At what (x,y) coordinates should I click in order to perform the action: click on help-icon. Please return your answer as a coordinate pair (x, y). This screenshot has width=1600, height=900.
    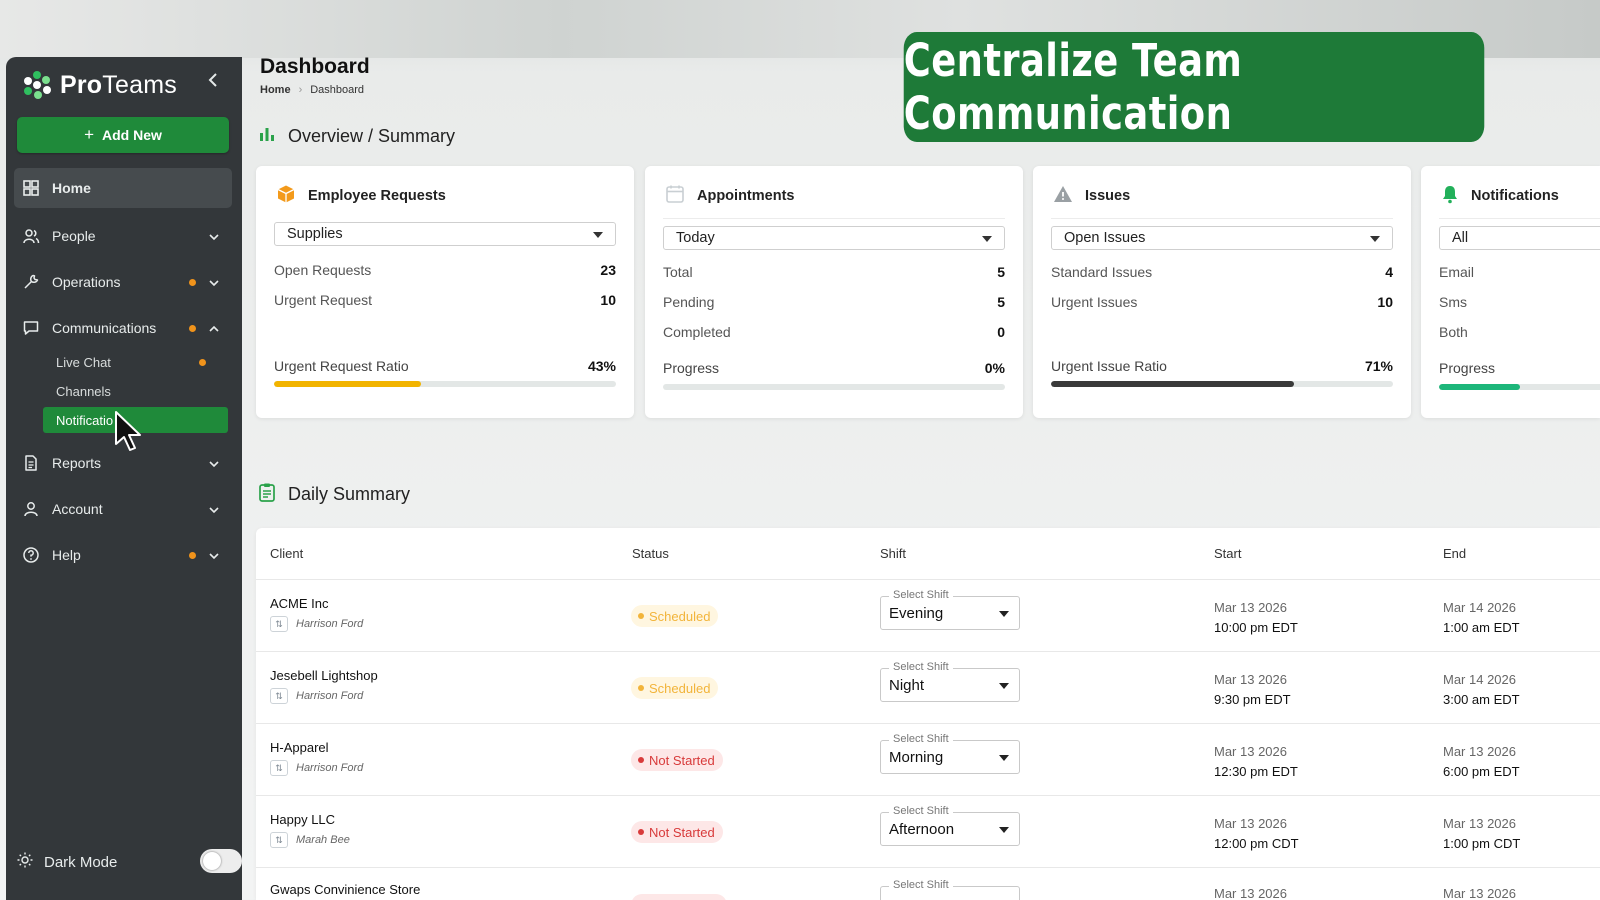
    Looking at the image, I should click on (31, 555).